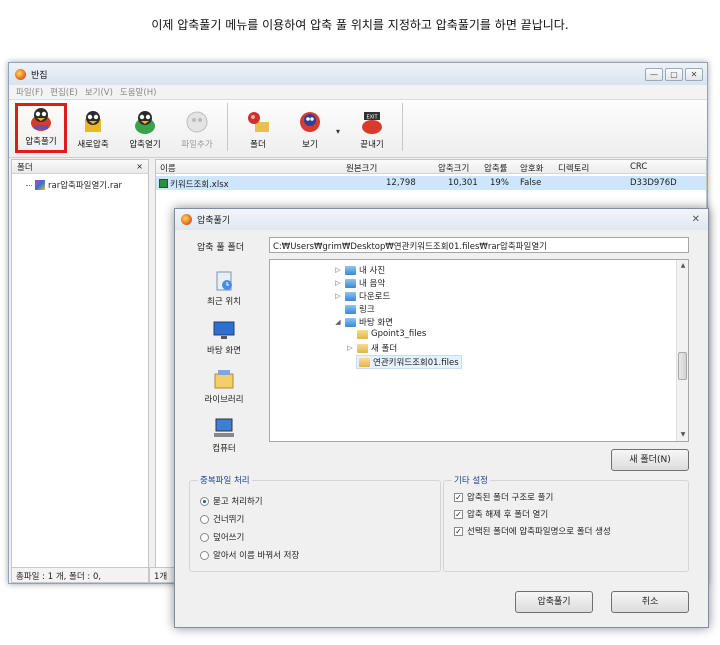 Image resolution: width=720 pixels, height=645 pixels. I want to click on col-ratio: 압축률, so click(495, 168).